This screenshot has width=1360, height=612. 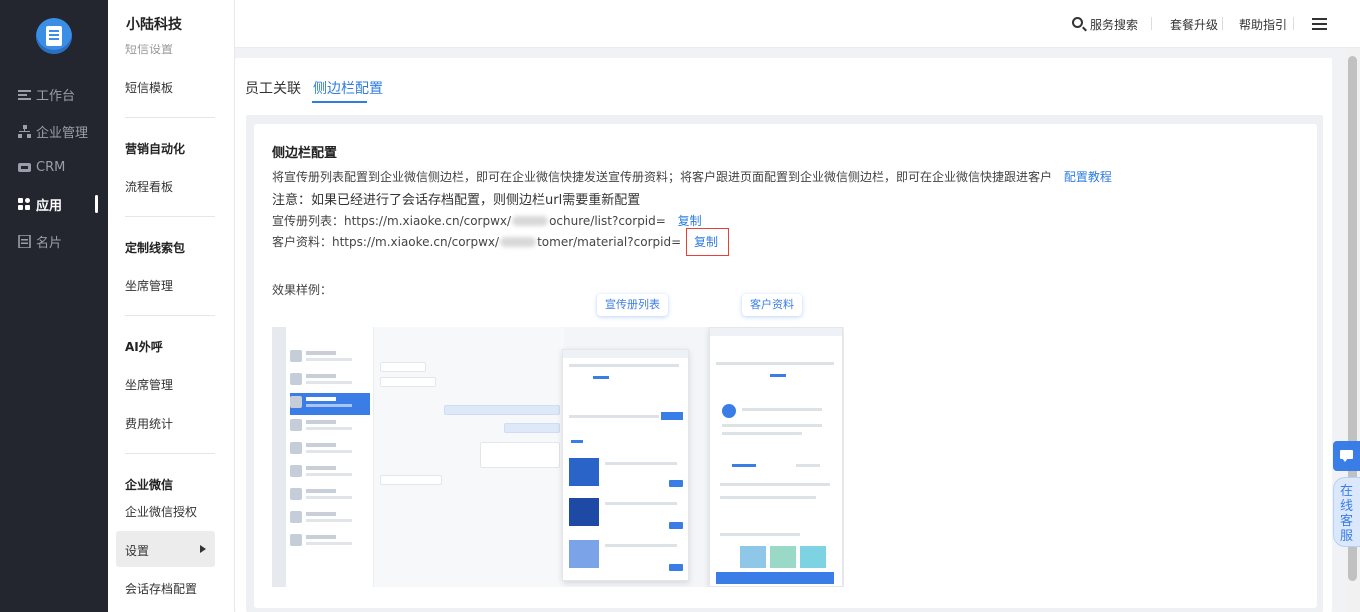 What do you see at coordinates (1077, 22) in the screenshot?
I see `search-icon` at bounding box center [1077, 22].